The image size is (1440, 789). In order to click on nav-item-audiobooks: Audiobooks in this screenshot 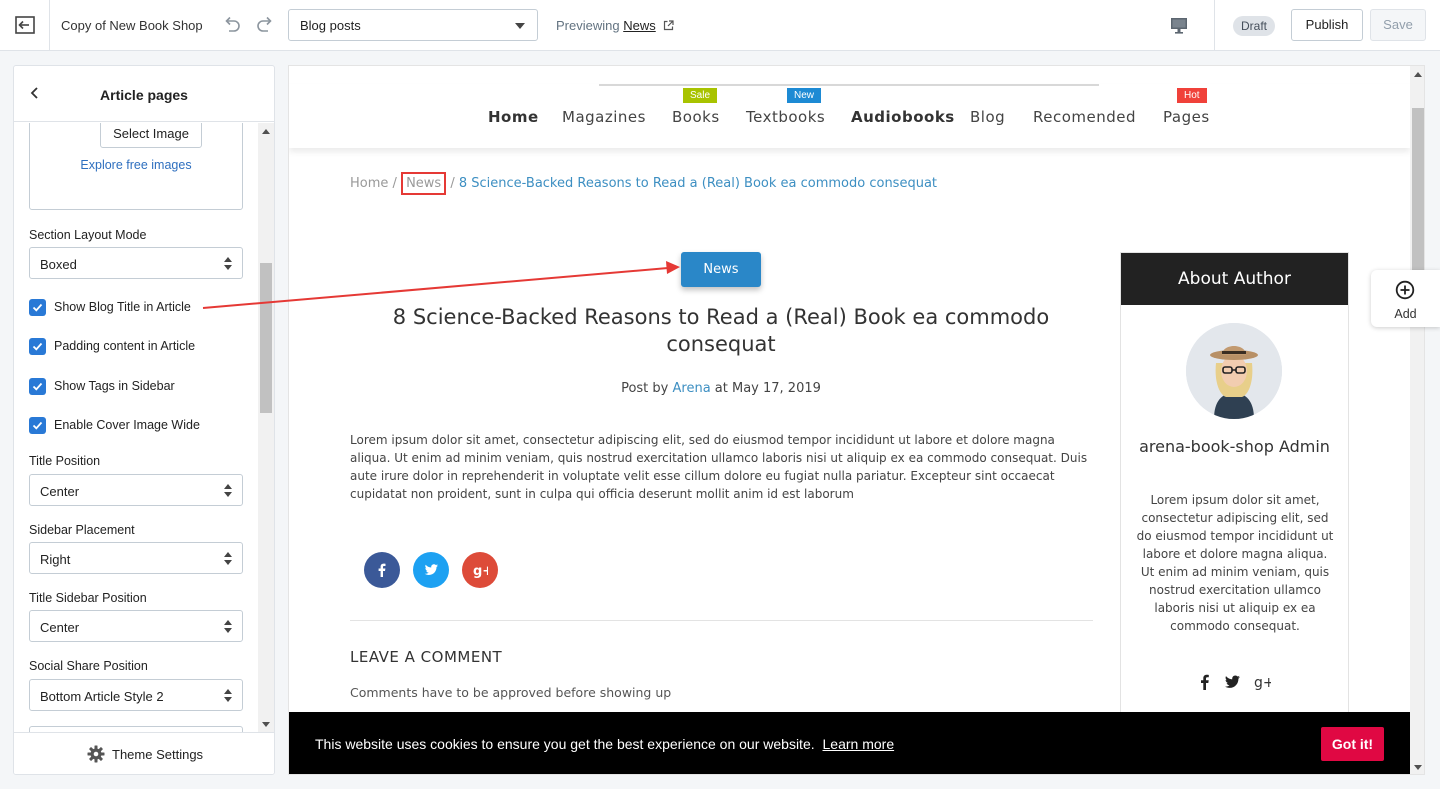, I will do `click(903, 117)`.